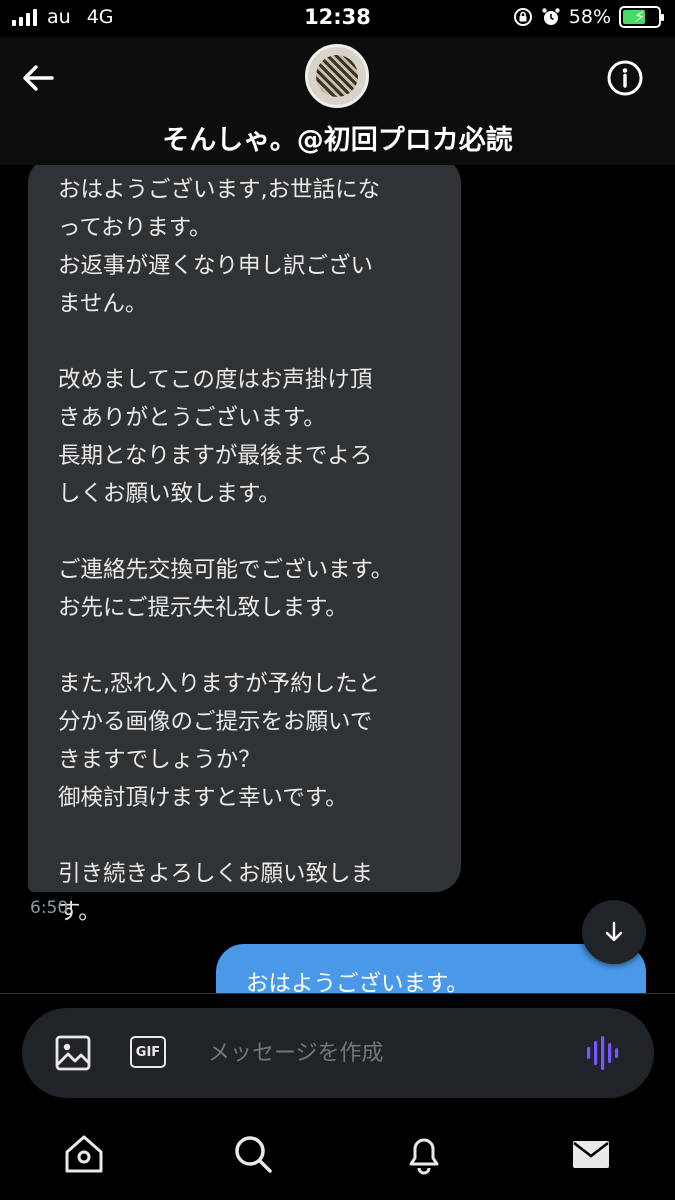 Image resolution: width=675 pixels, height=1200 pixels. Describe the element at coordinates (49, 908) in the screenshot. I see `message-timestamp: 6:50` at that location.